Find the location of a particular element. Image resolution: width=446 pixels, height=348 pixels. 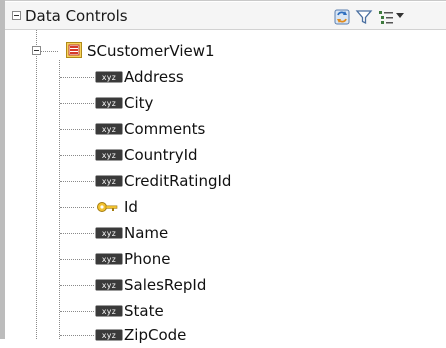

tree-item-address: xyz Address is located at coordinates (223, 77).